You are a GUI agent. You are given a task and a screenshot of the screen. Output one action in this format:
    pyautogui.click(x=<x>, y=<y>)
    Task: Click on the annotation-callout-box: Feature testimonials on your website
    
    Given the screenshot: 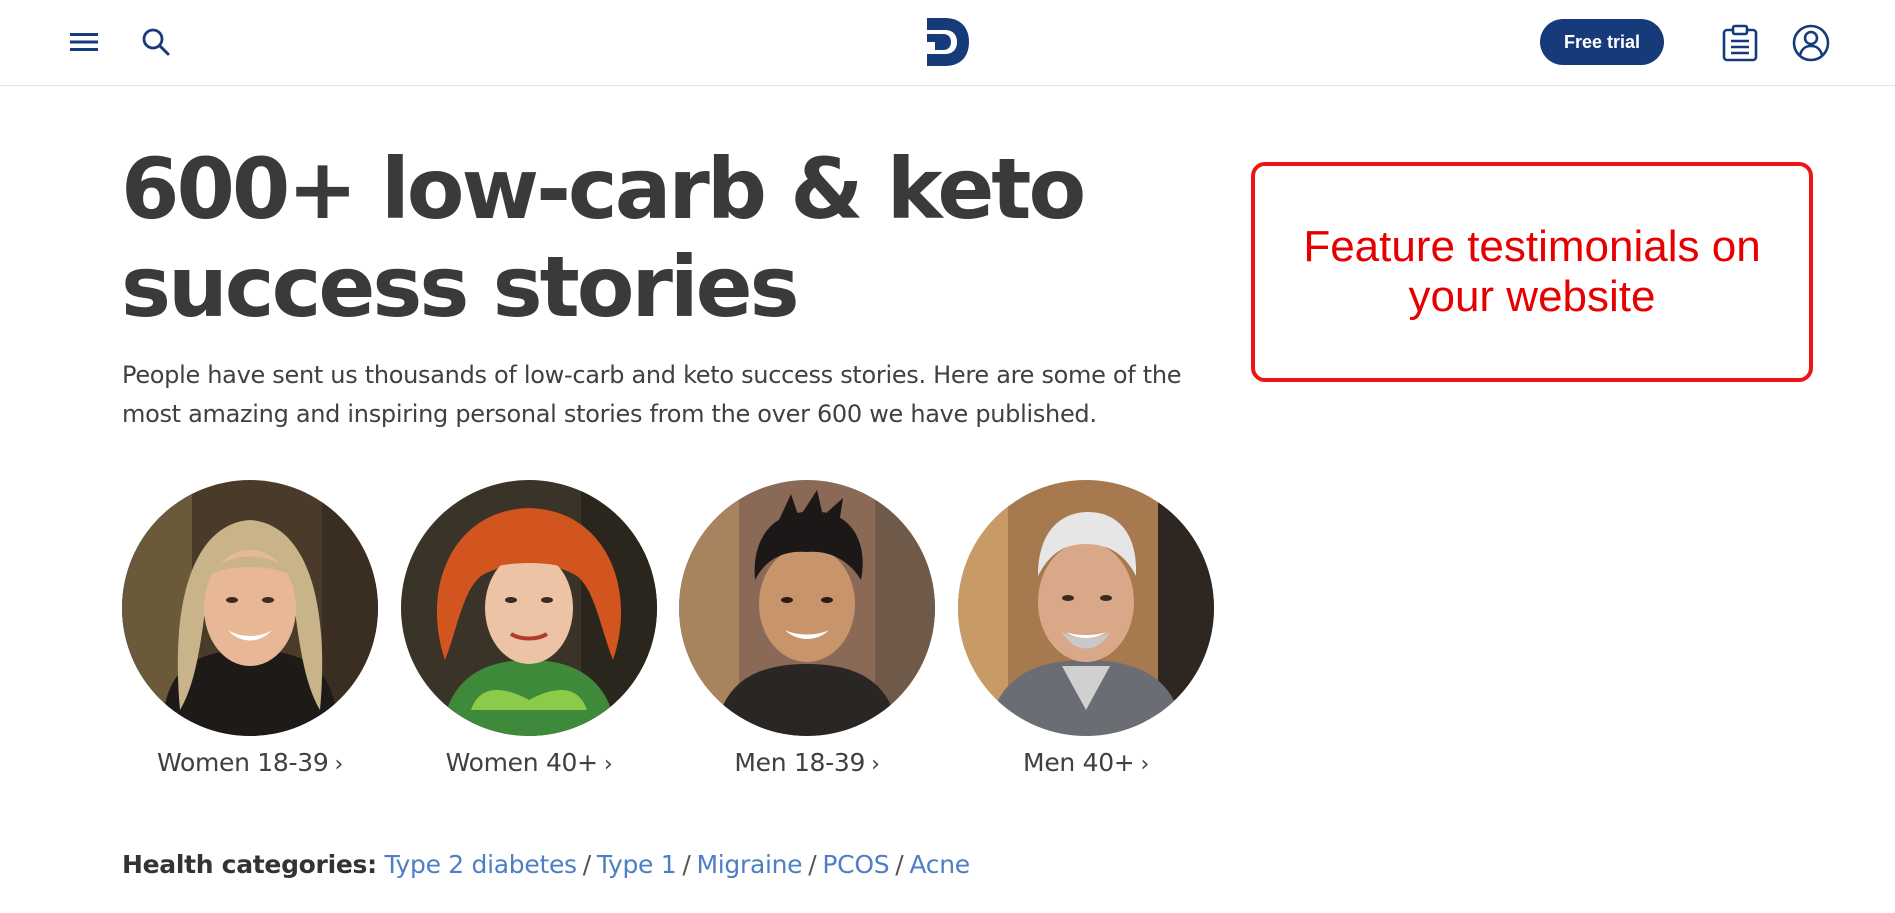 What is the action you would take?
    pyautogui.click(x=1532, y=272)
    